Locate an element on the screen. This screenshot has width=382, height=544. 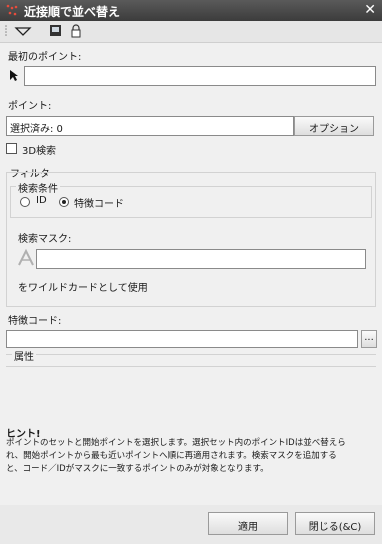
first-point-label: 最初のポイント: is located at coordinates (45, 57).